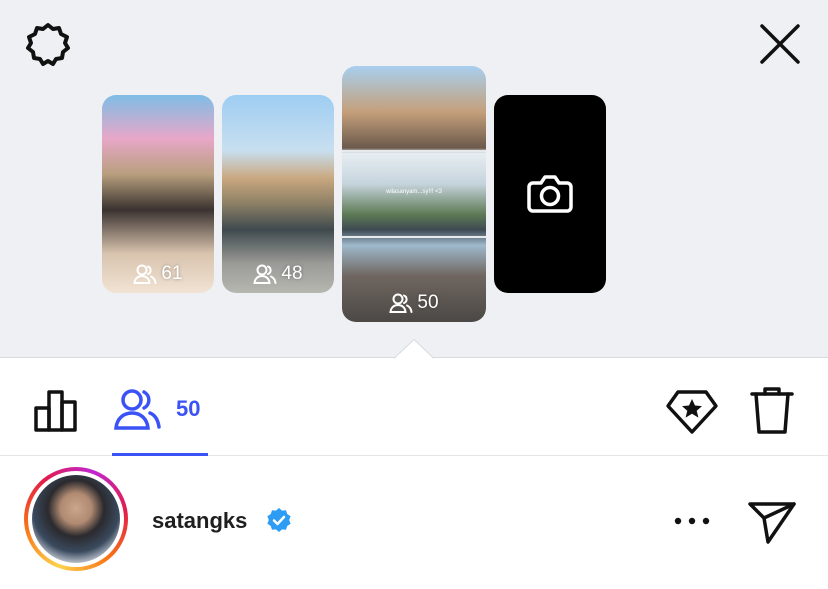 The width and height of the screenshot is (828, 589). I want to click on tab-viewers: 50, so click(160, 407).